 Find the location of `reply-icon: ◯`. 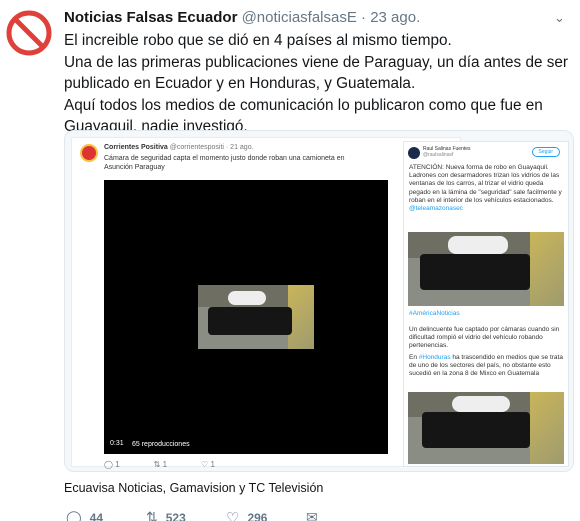

reply-icon: ◯ is located at coordinates (74, 515).